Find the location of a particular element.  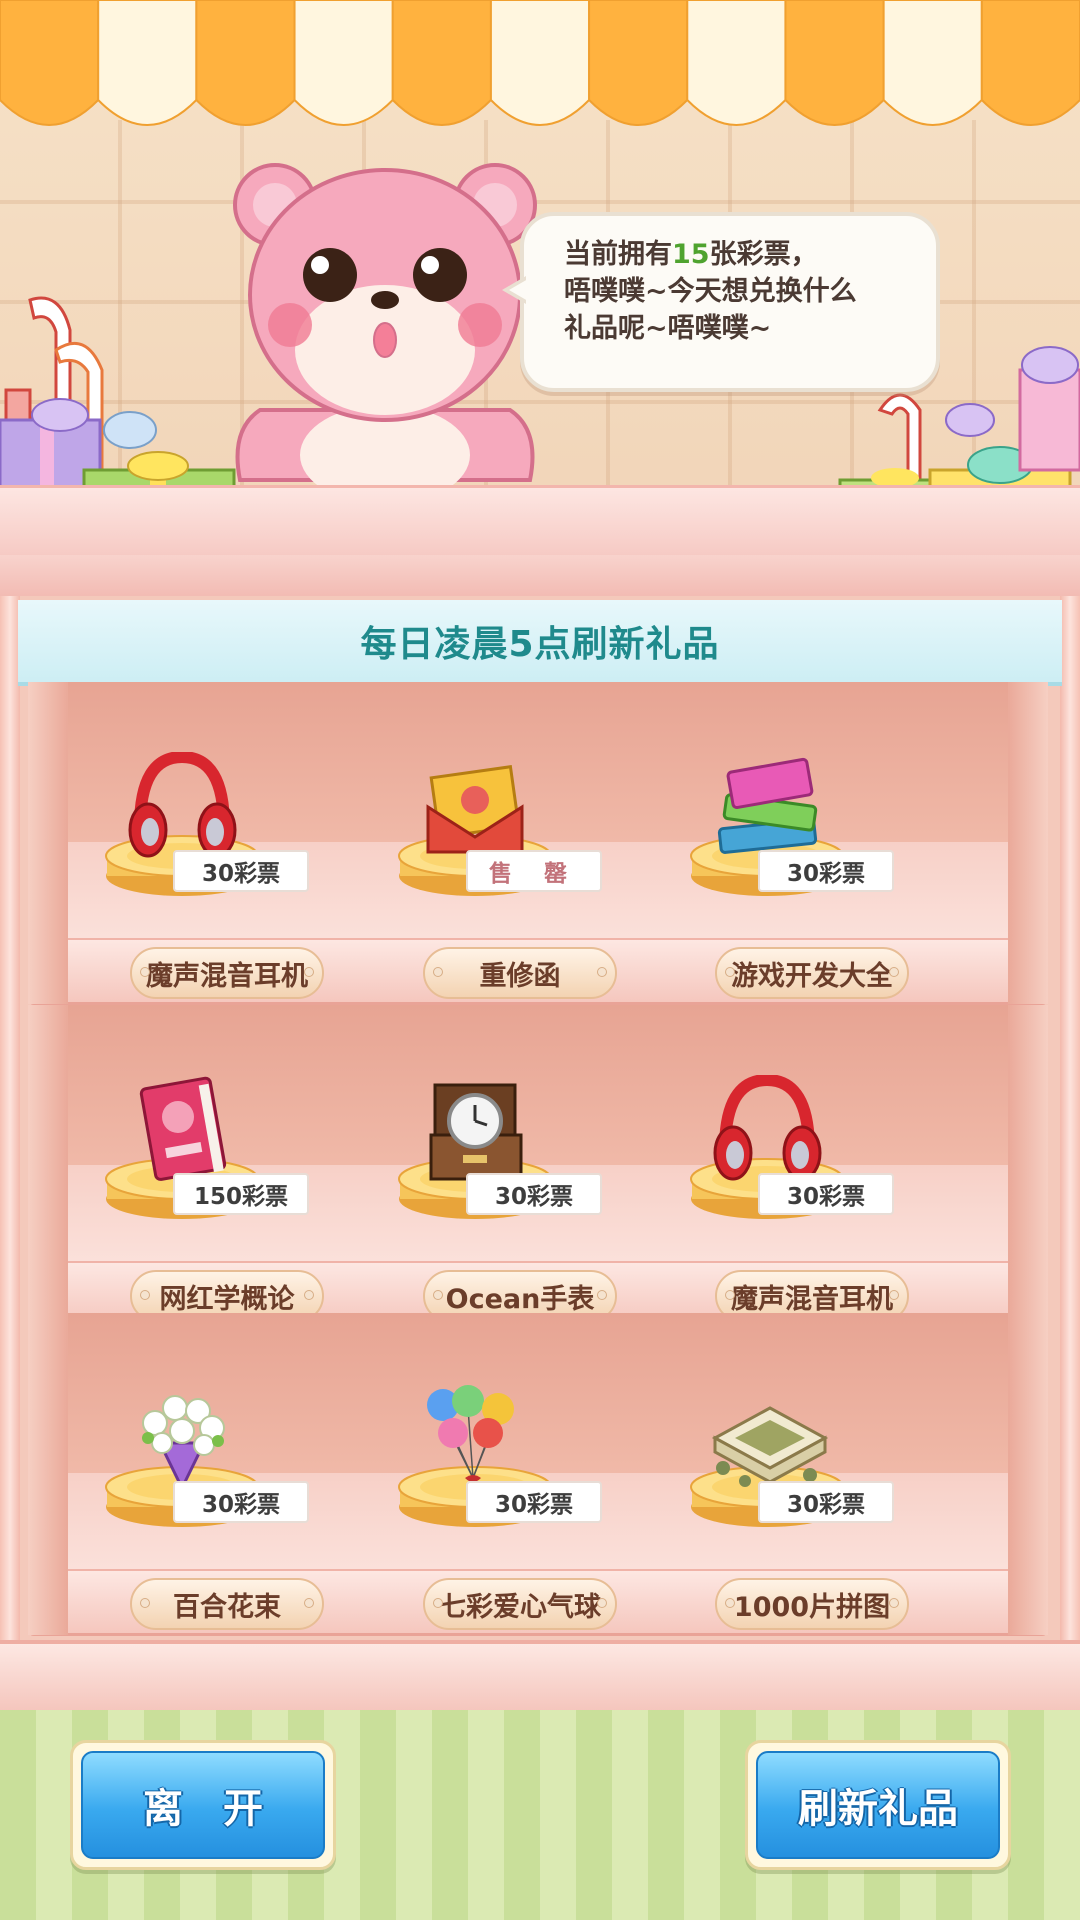

gift-item-slot: 30彩票七彩爱心气球 is located at coordinates (498, 1474).